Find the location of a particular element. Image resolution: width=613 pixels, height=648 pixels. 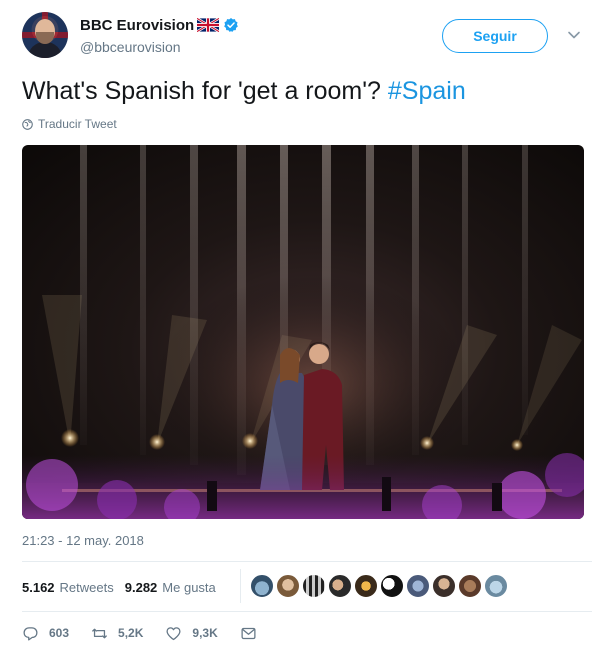

liker-avatars is located at coordinates (380, 586).